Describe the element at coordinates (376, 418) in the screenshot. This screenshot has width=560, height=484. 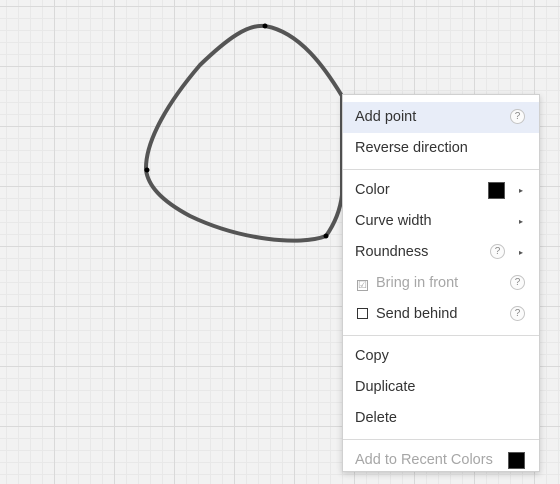
I see `menu-item-label: Delete` at that location.